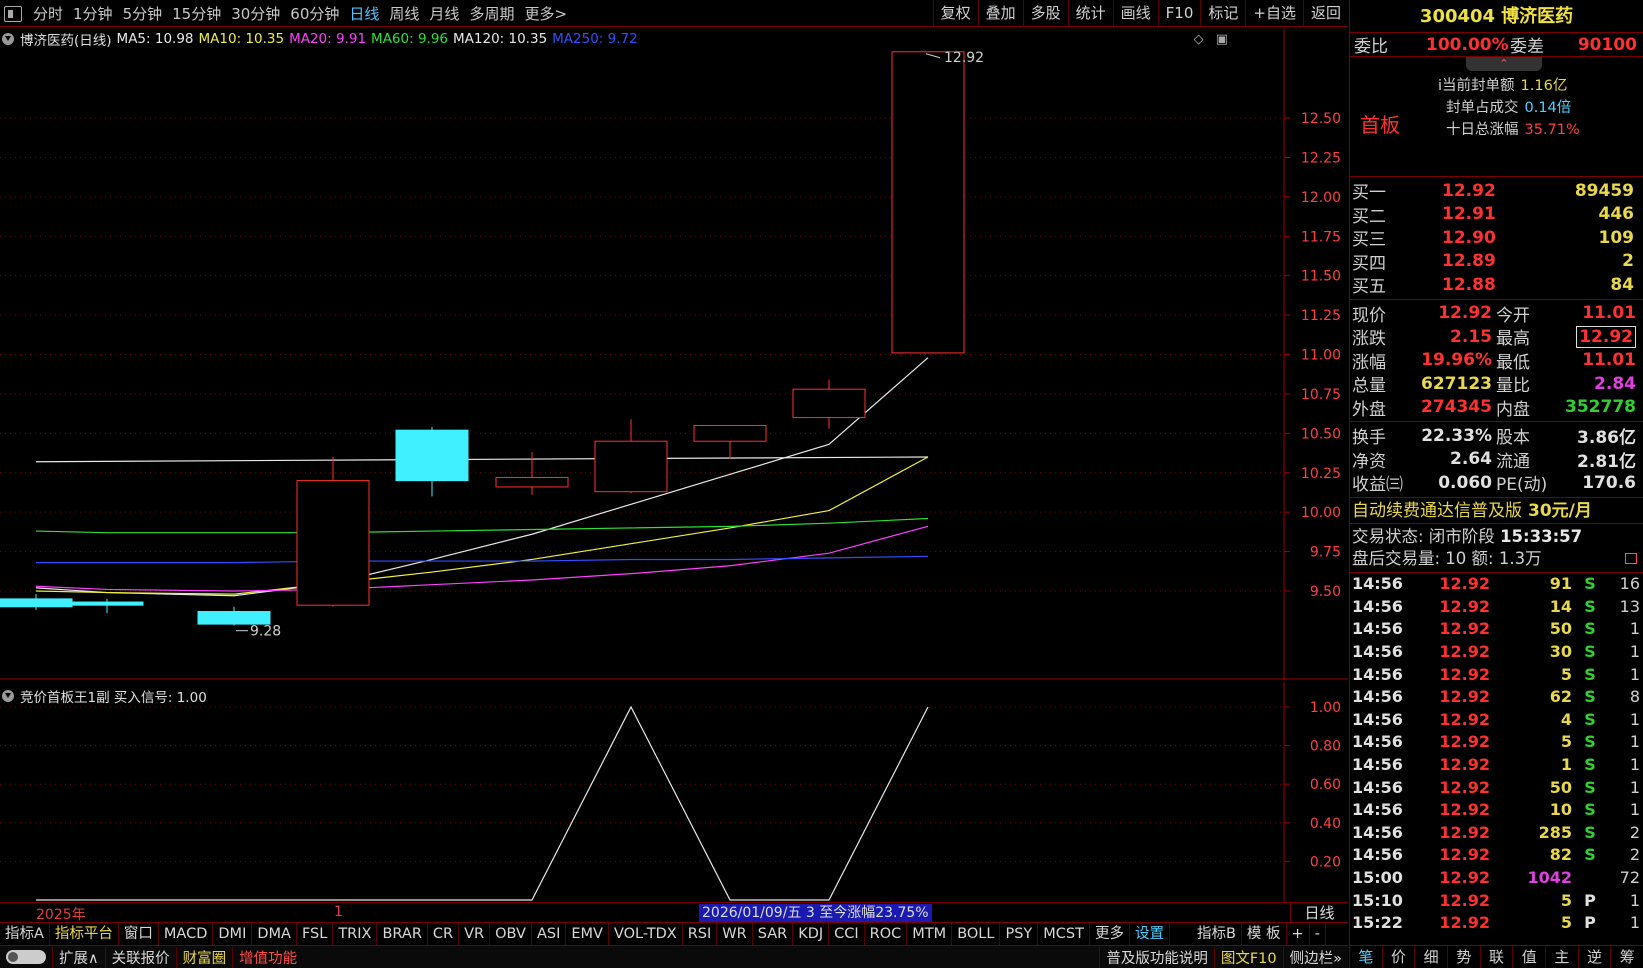  Describe the element at coordinates (545, 13) in the screenshot. I see `period-tab: 更多>` at that location.